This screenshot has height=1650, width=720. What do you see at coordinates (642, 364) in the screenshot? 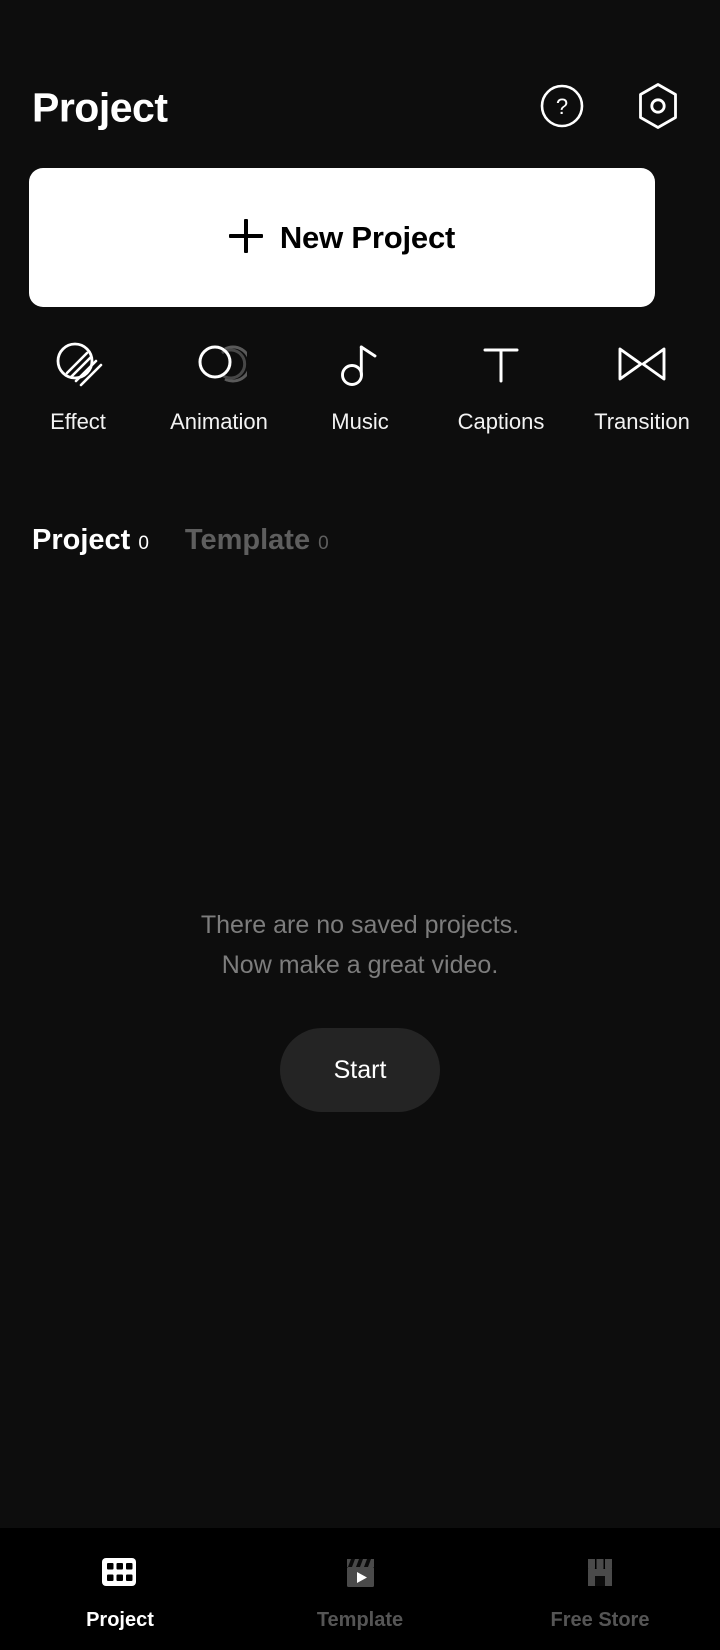
I see `transition-bowtie-icon` at bounding box center [642, 364].